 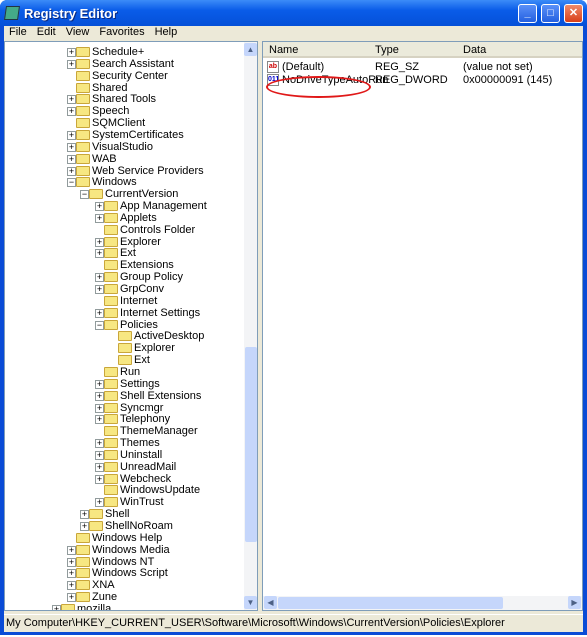 What do you see at coordinates (124, 360) in the screenshot?
I see `tree-item: Ext` at bounding box center [124, 360].